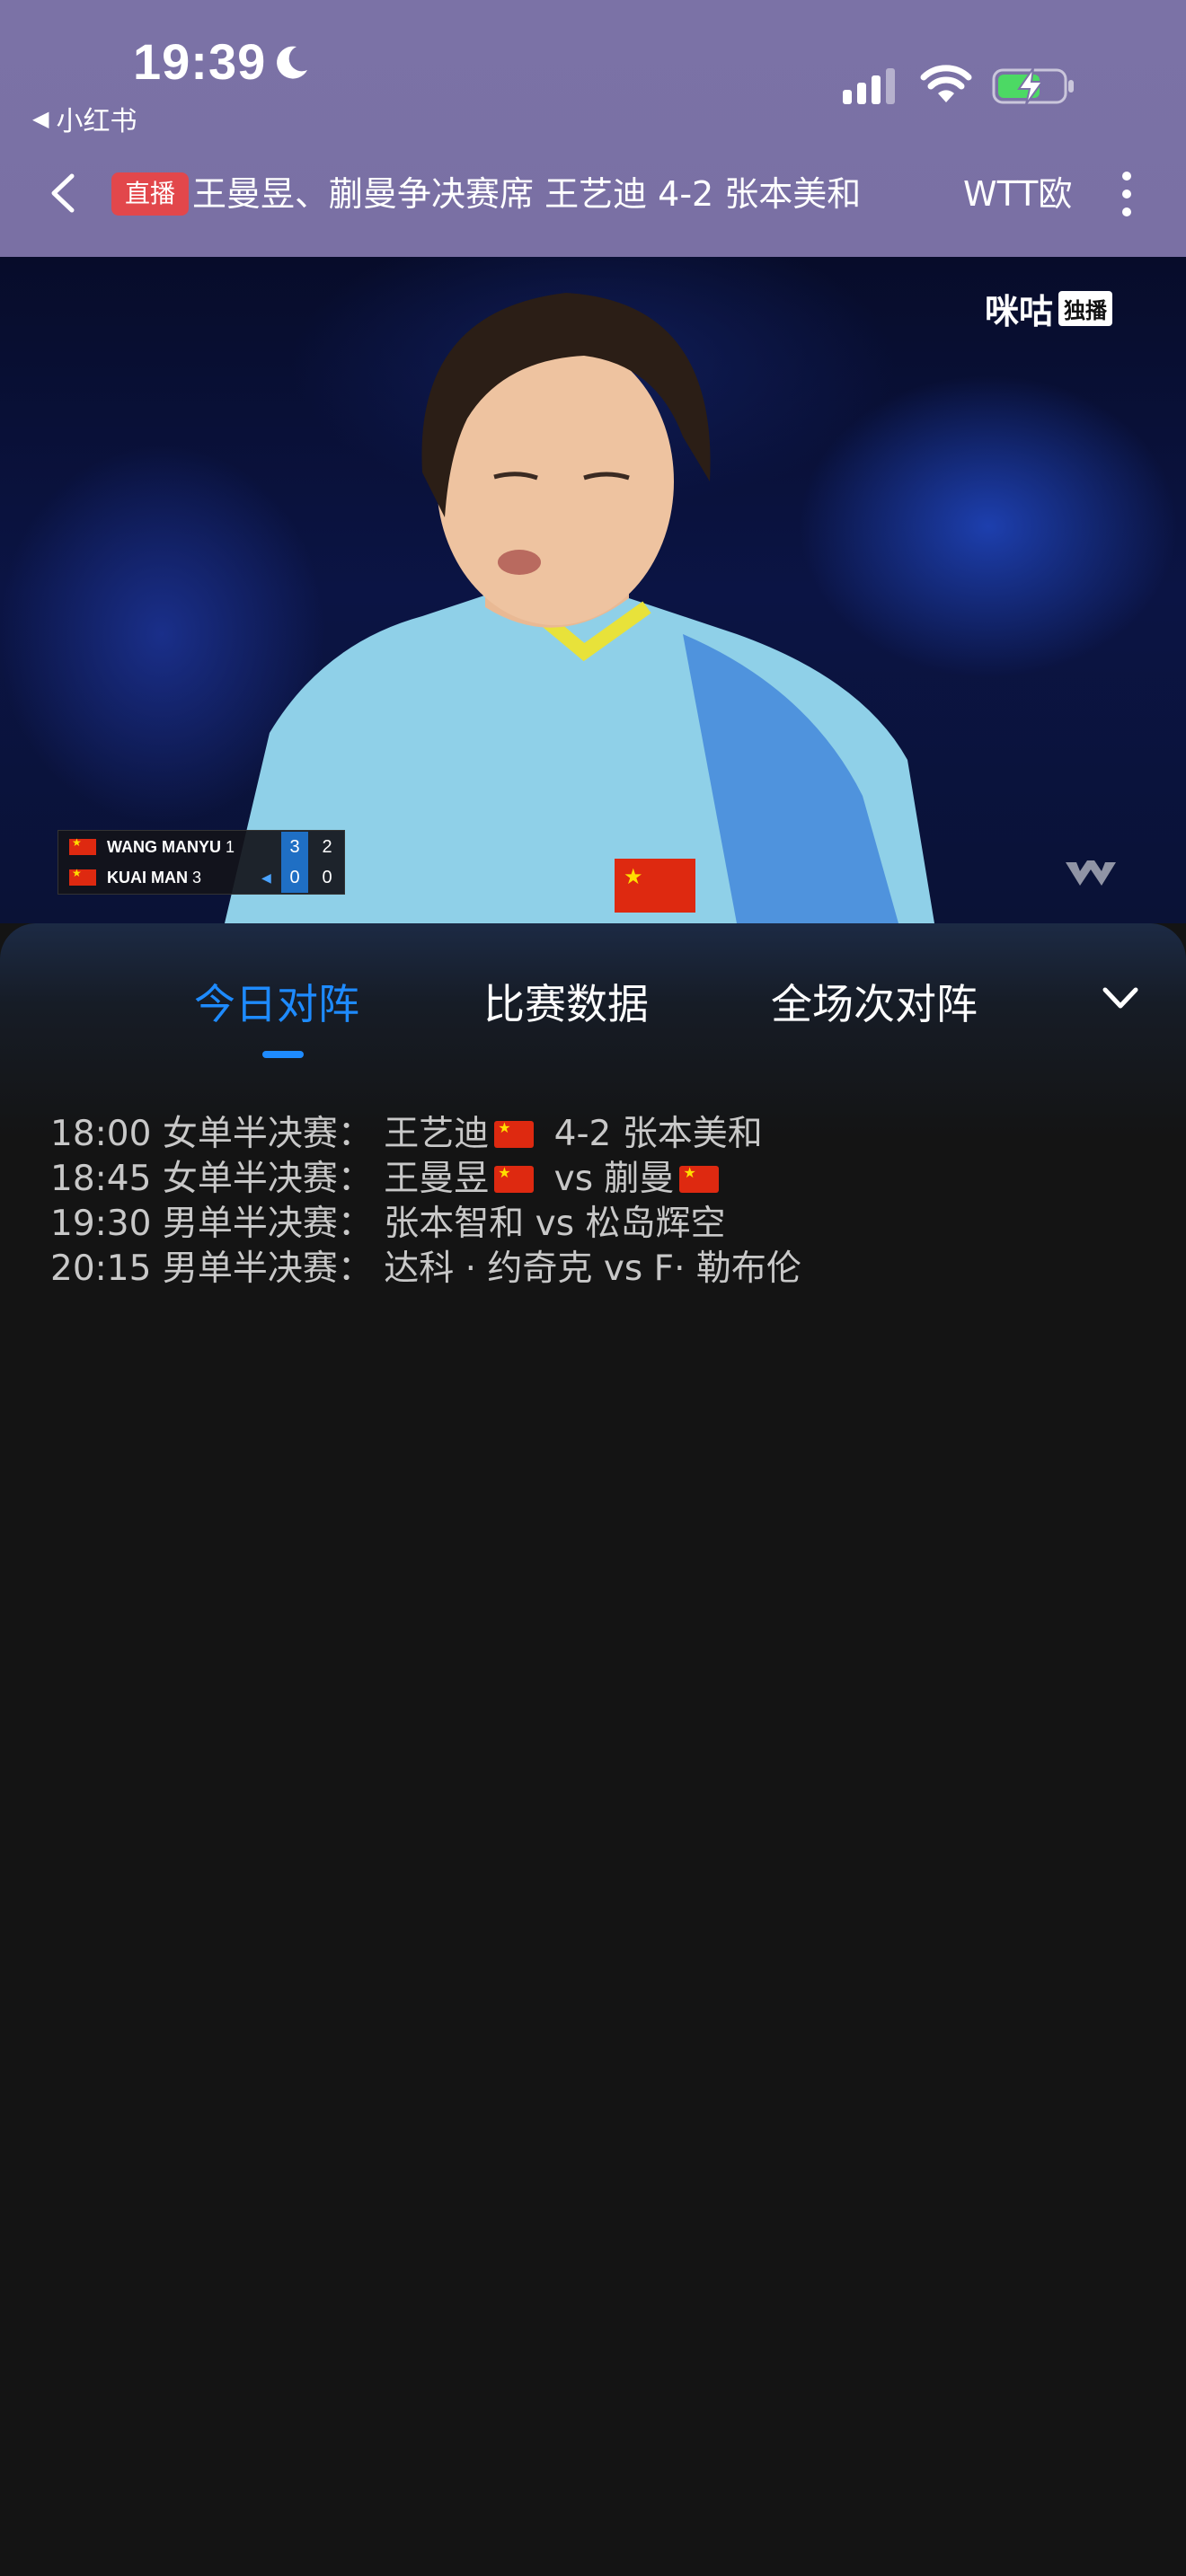 This screenshot has width=1186, height=2576. I want to click on status-time: 19:39, so click(200, 62).